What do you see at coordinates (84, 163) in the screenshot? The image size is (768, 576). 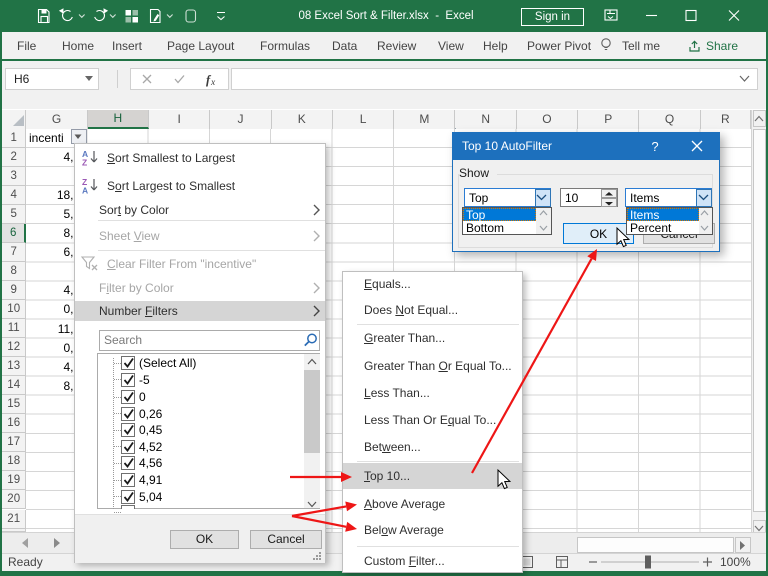 I see `svg-text: Z` at bounding box center [84, 163].